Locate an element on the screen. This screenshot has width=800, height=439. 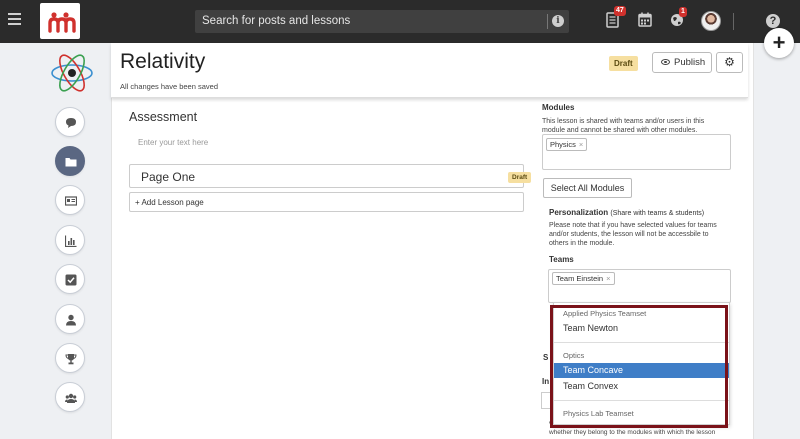
status-badge: Draft is located at coordinates (623, 63).